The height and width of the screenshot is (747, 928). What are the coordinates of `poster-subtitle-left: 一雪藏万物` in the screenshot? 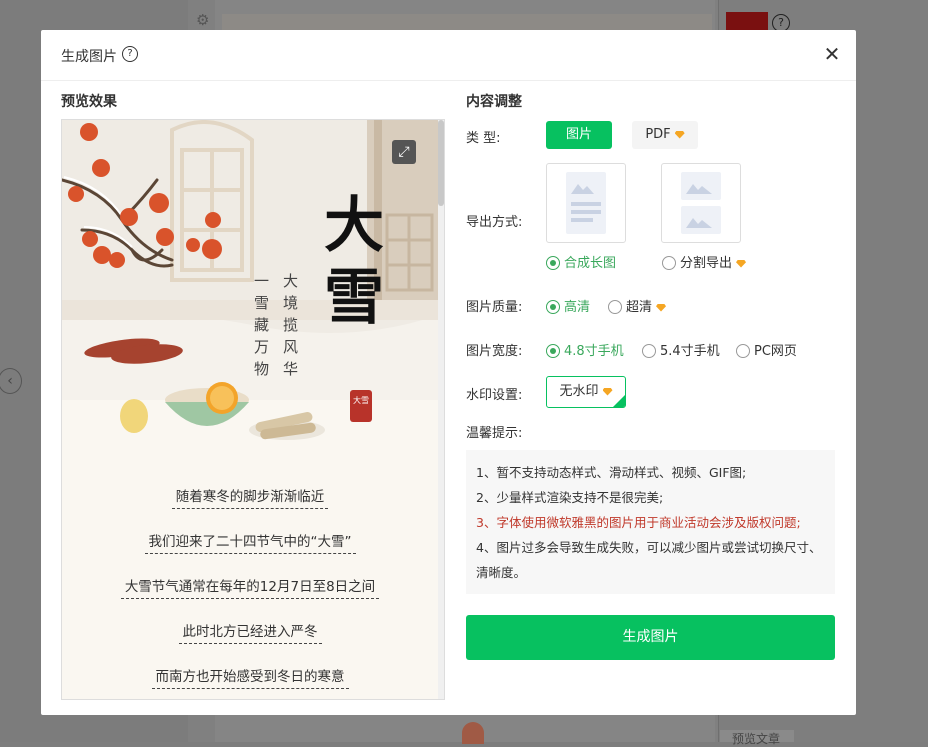 It's located at (262, 325).